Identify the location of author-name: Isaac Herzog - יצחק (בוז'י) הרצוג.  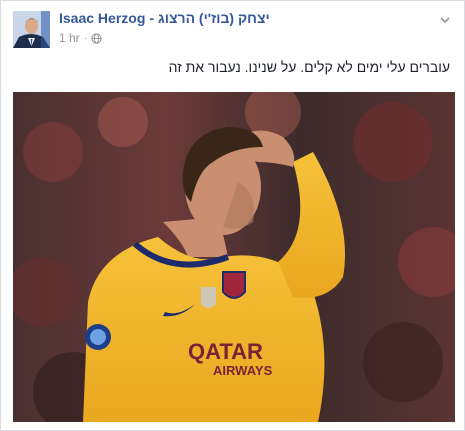
(164, 18).